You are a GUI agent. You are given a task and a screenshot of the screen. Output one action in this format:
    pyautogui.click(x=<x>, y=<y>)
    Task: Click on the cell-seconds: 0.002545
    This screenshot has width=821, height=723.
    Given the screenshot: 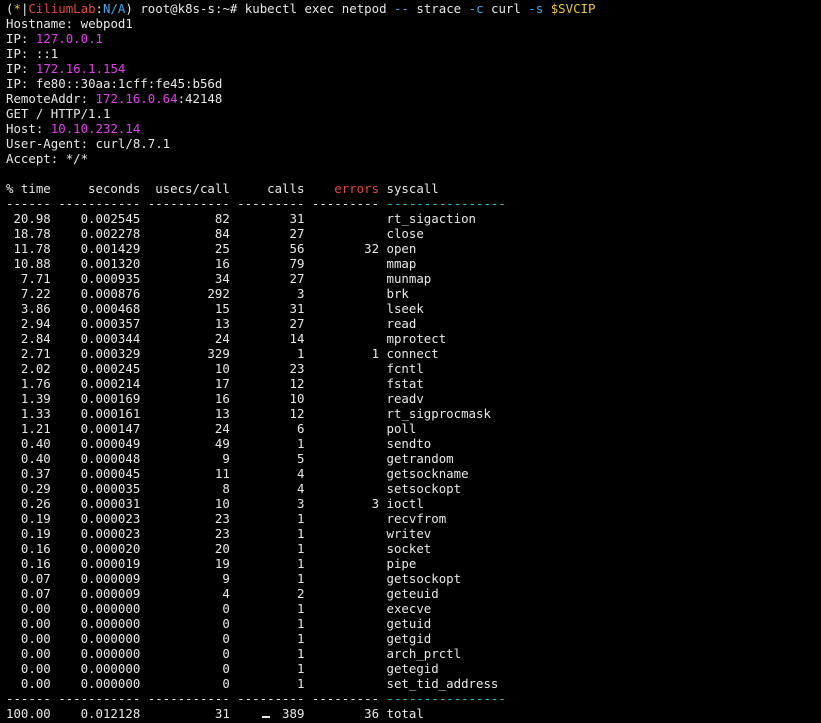 What is the action you would take?
    pyautogui.click(x=103, y=218)
    